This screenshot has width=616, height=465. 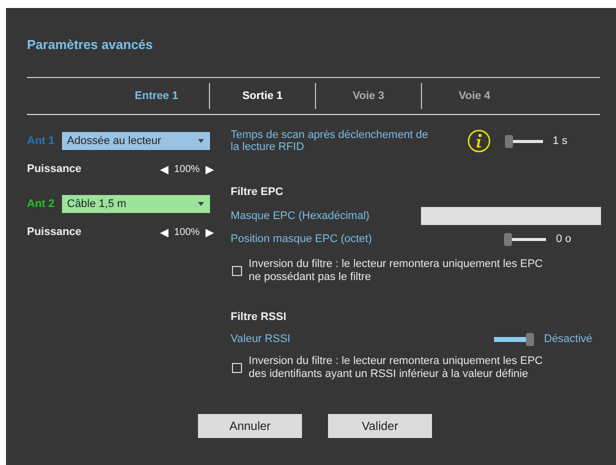 What do you see at coordinates (250, 426) in the screenshot?
I see `cancel-button: Annuler` at bounding box center [250, 426].